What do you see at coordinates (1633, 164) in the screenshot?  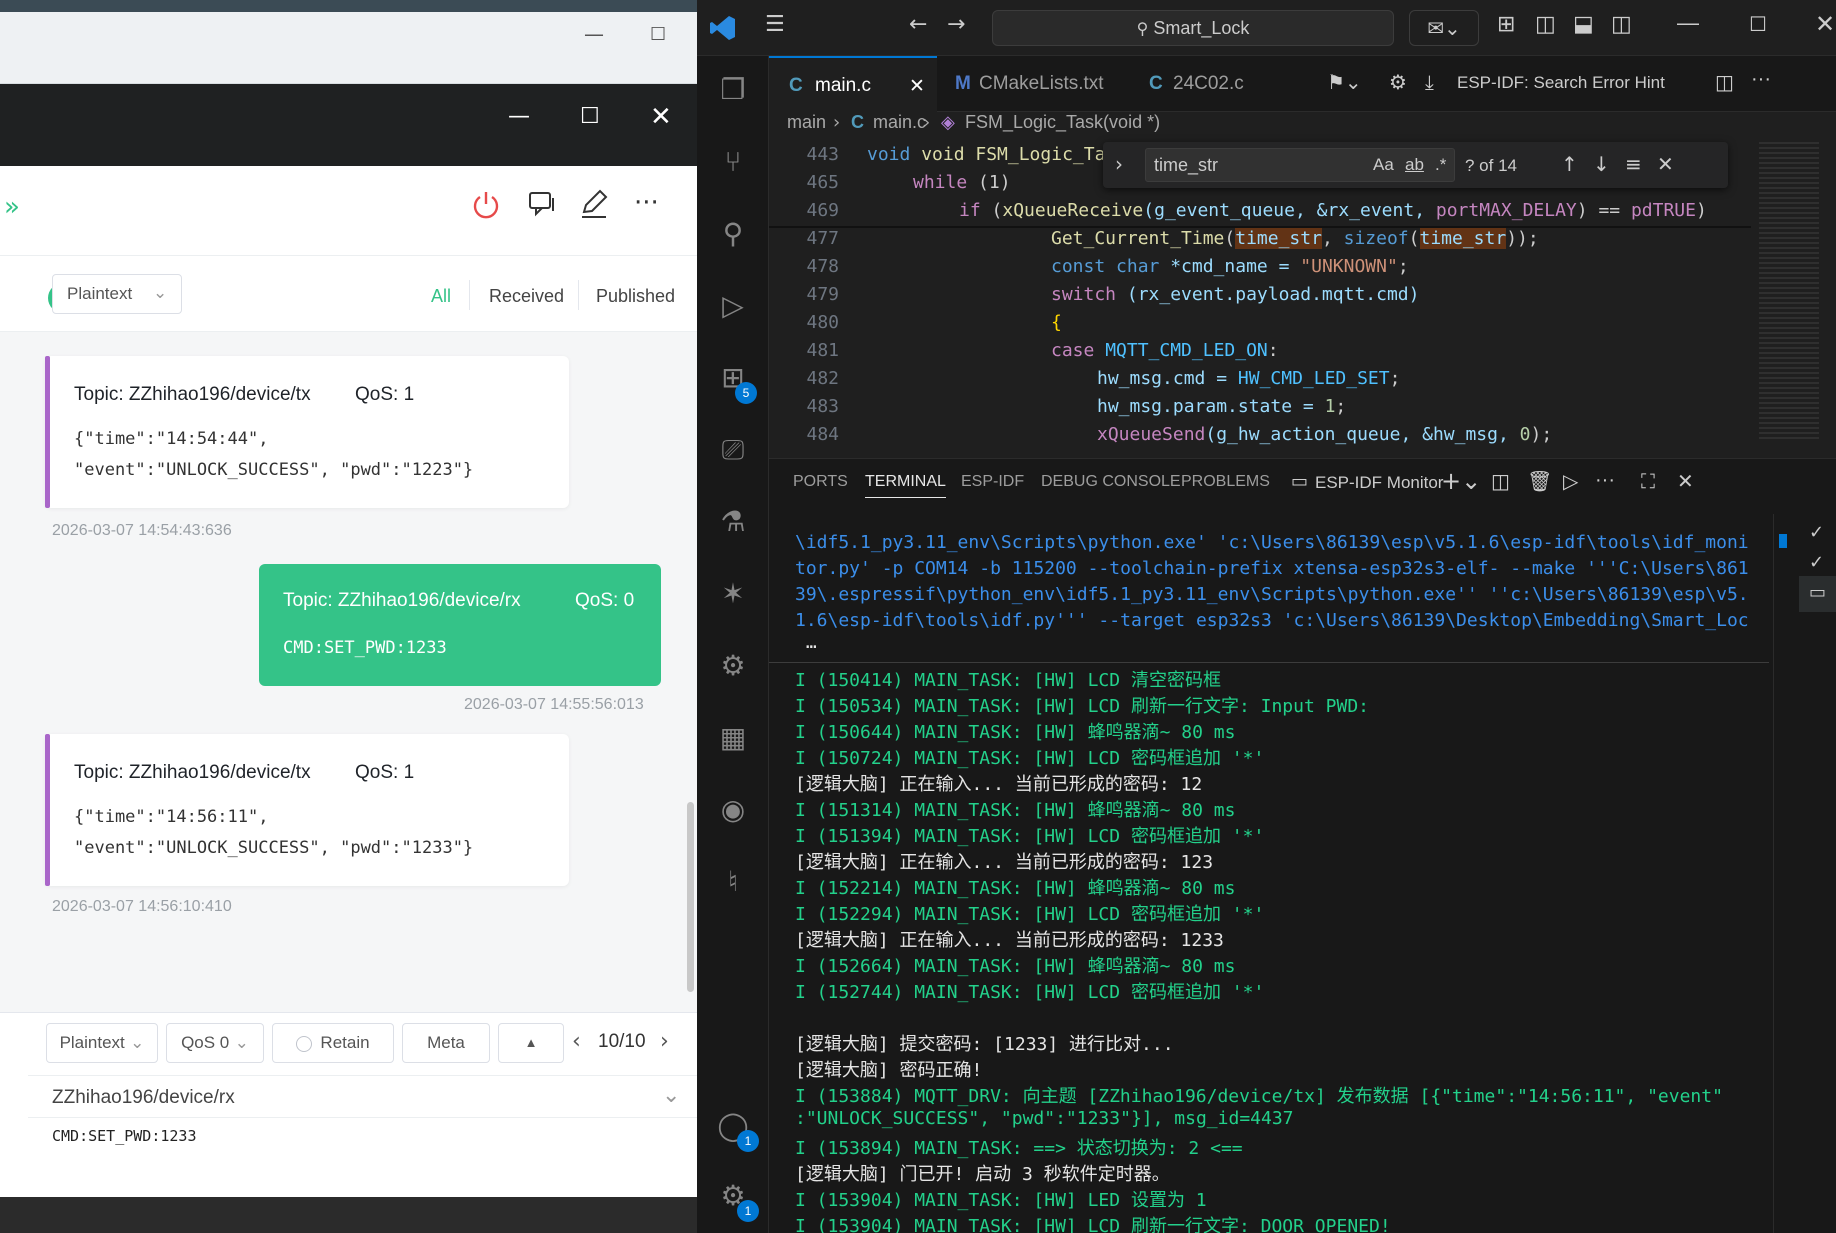 I see `find-in-selection-icon: ≡` at bounding box center [1633, 164].